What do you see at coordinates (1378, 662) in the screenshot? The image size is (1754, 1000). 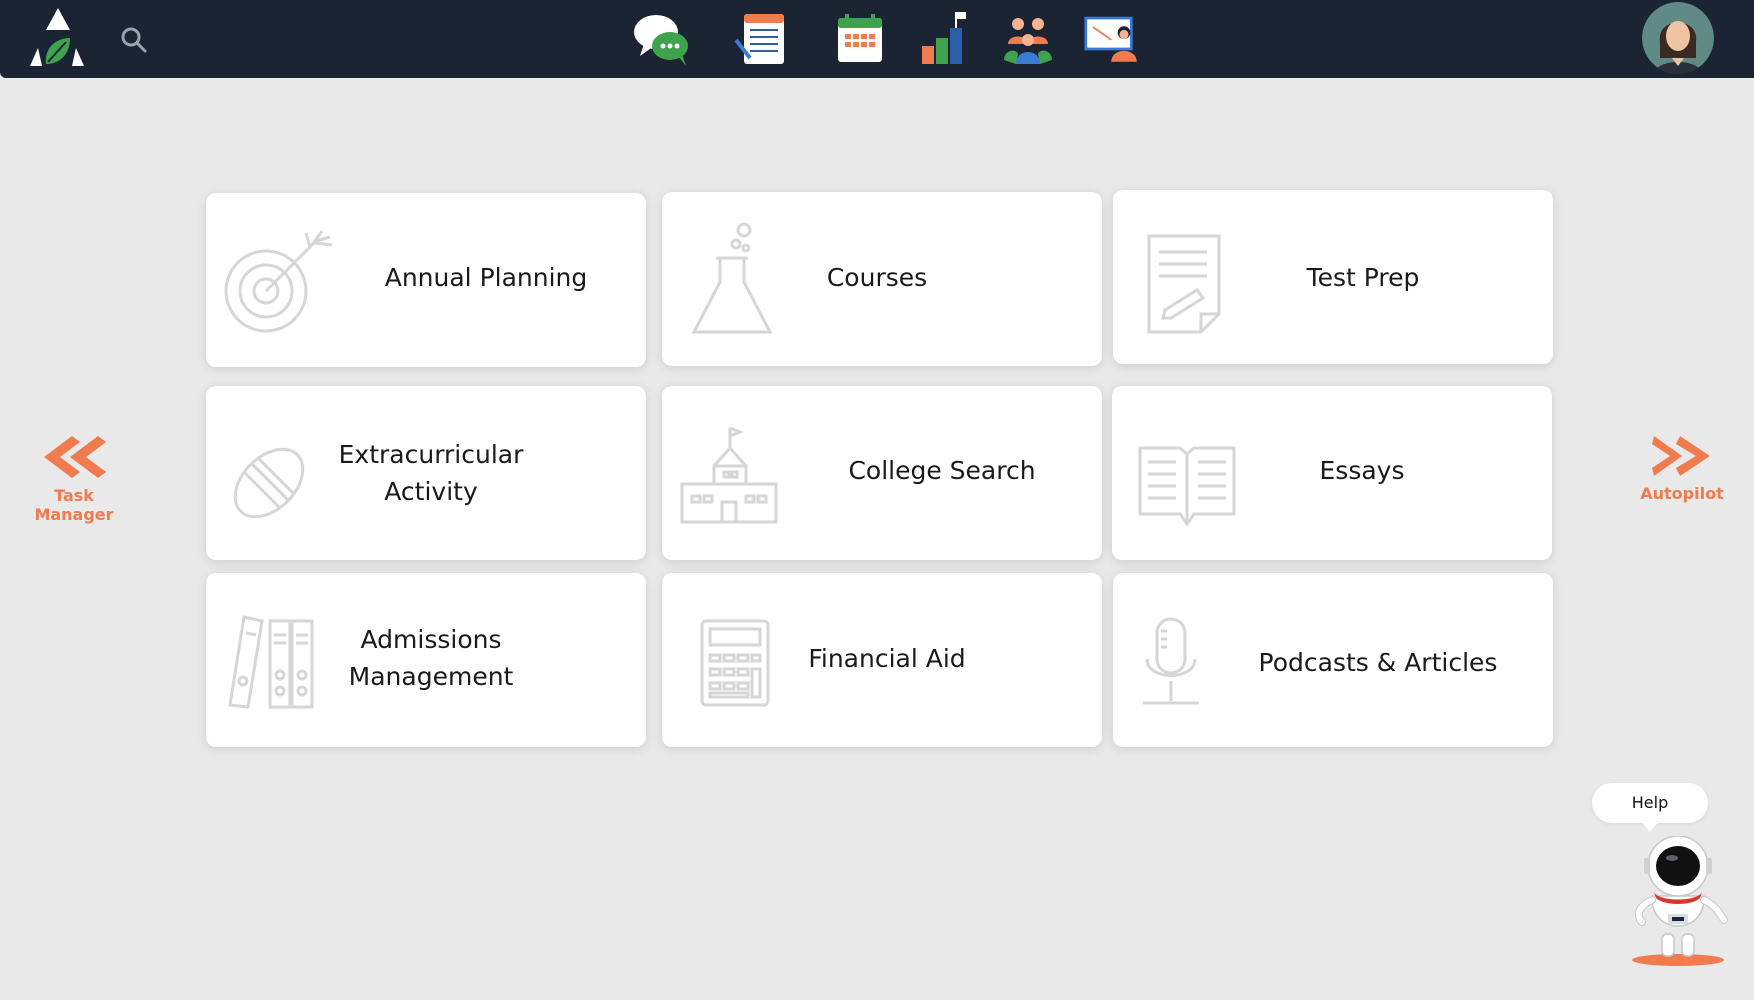 I see `card-label: Podcasts & Articles` at bounding box center [1378, 662].